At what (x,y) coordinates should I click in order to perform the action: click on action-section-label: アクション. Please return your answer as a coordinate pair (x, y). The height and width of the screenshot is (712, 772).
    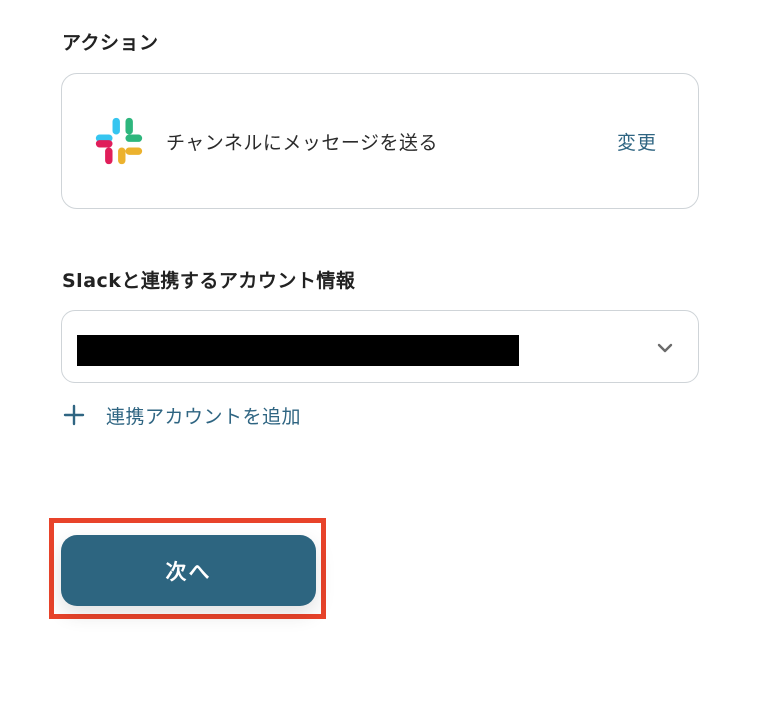
    Looking at the image, I should click on (110, 43).